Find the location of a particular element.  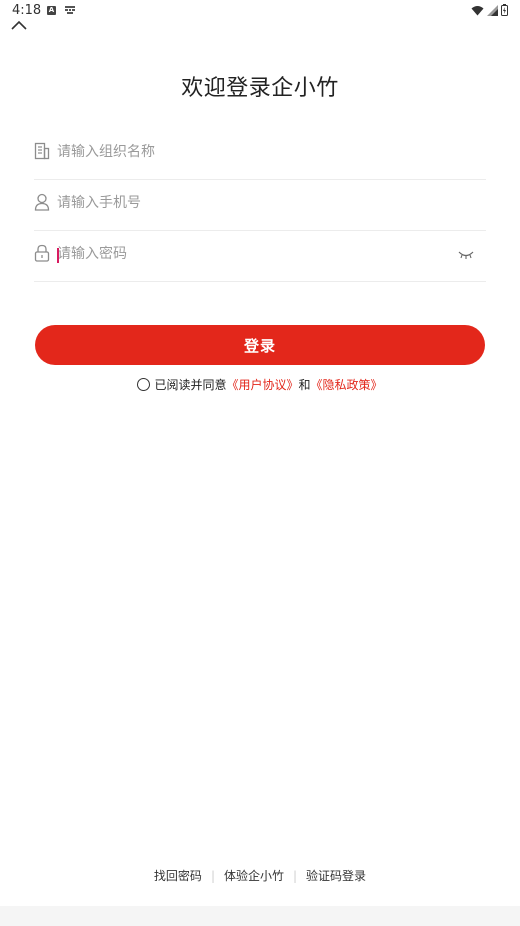

org-name-field is located at coordinates (260, 155).